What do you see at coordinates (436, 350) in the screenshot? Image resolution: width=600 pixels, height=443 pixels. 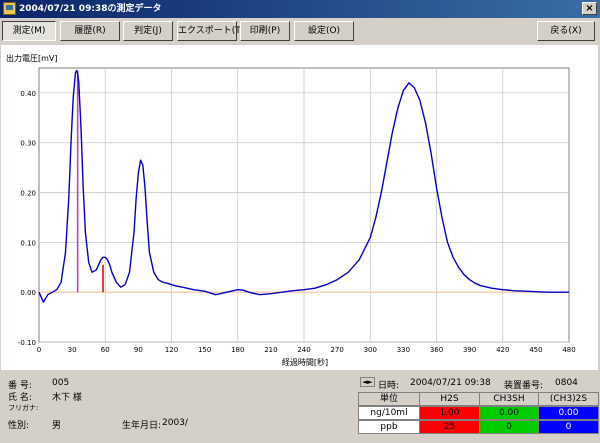 I see `x-tick-label: 360` at bounding box center [436, 350].